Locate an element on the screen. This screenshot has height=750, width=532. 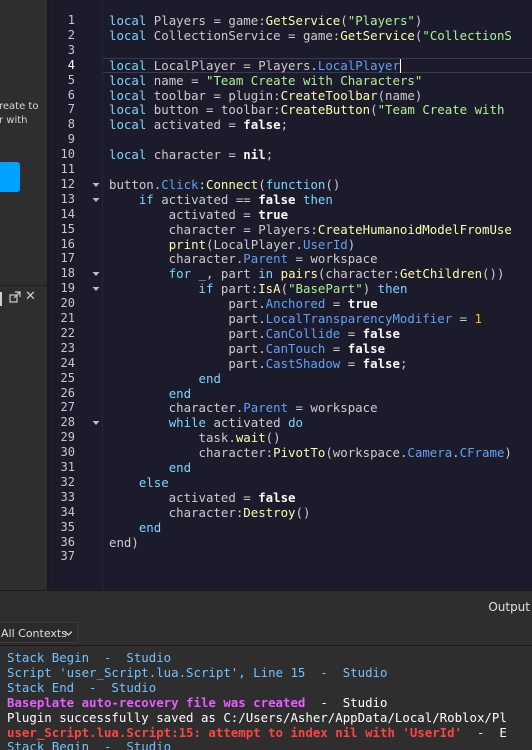
line-number: 7 is located at coordinates (71, 109).